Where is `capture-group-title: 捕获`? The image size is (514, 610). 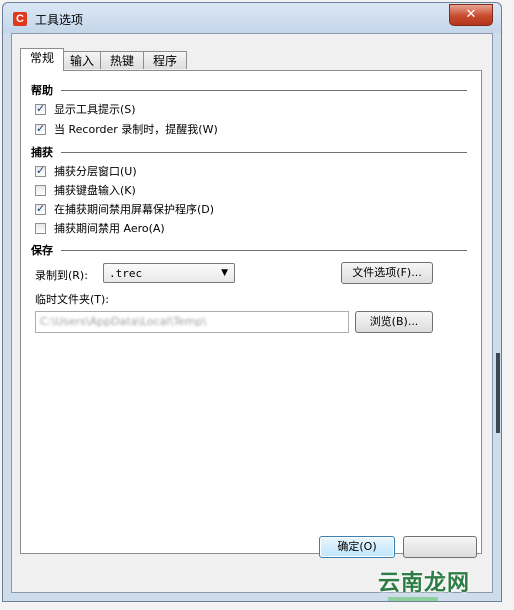 capture-group-title: 捕获 is located at coordinates (42, 152).